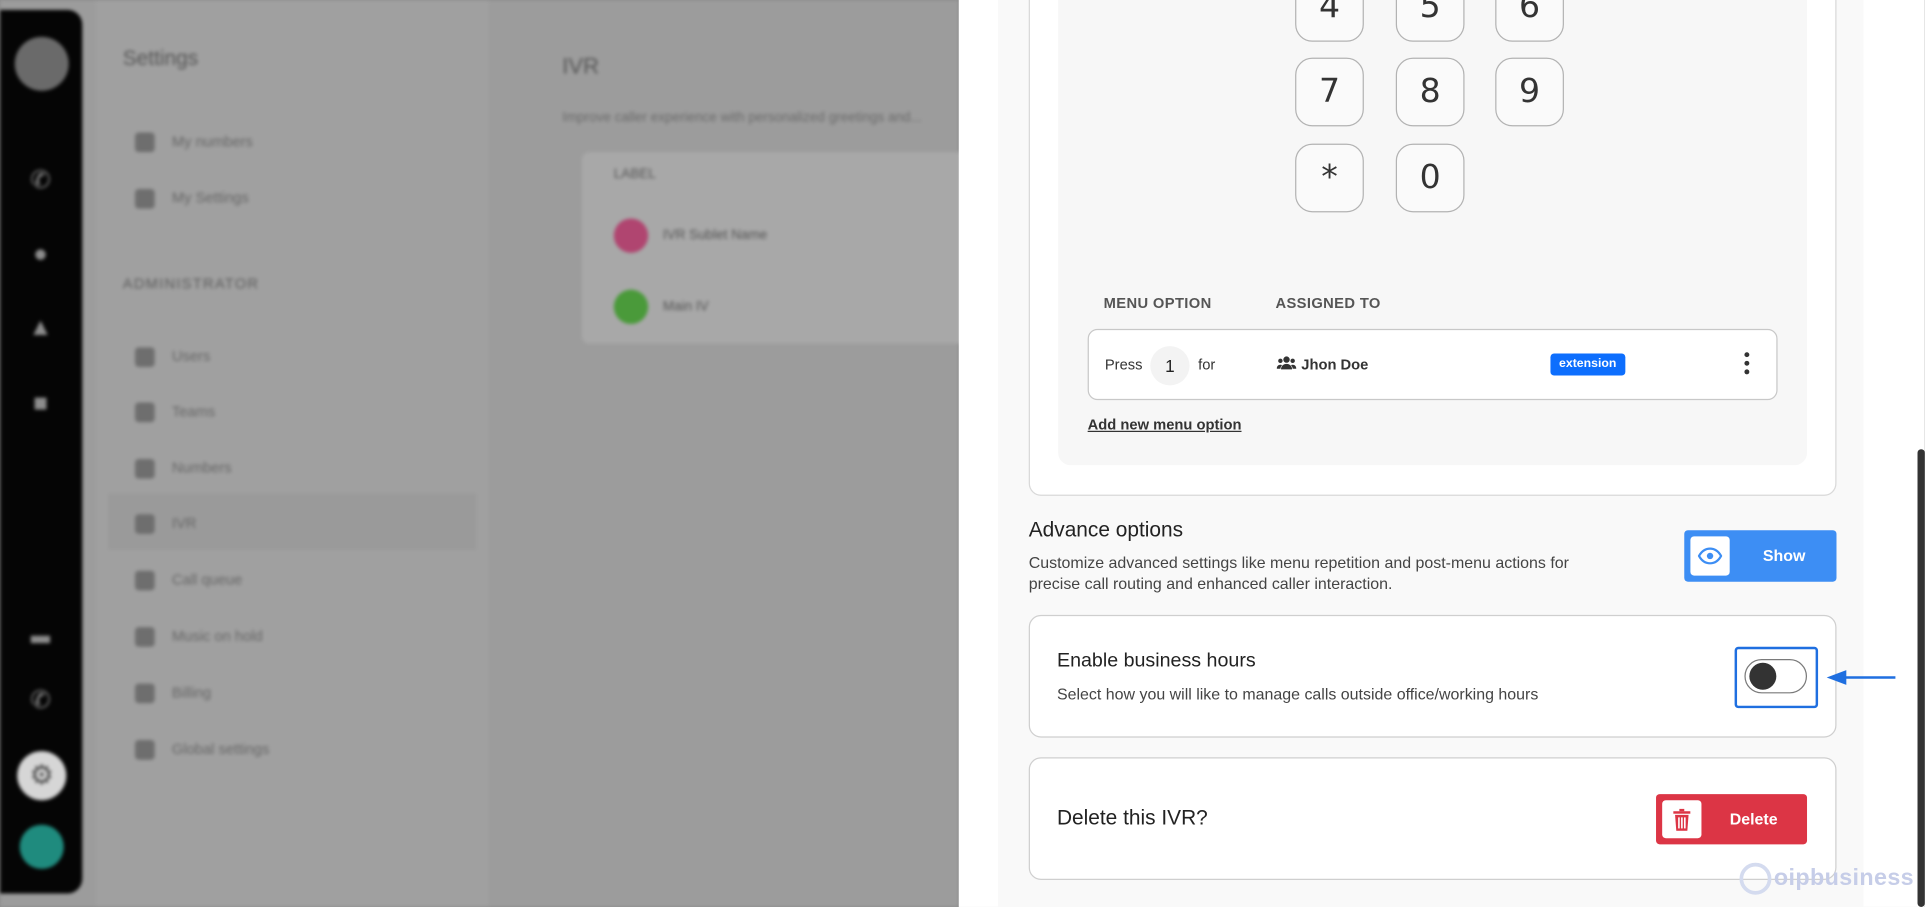  What do you see at coordinates (165, 524) in the screenshot?
I see `nav-item: IVR` at bounding box center [165, 524].